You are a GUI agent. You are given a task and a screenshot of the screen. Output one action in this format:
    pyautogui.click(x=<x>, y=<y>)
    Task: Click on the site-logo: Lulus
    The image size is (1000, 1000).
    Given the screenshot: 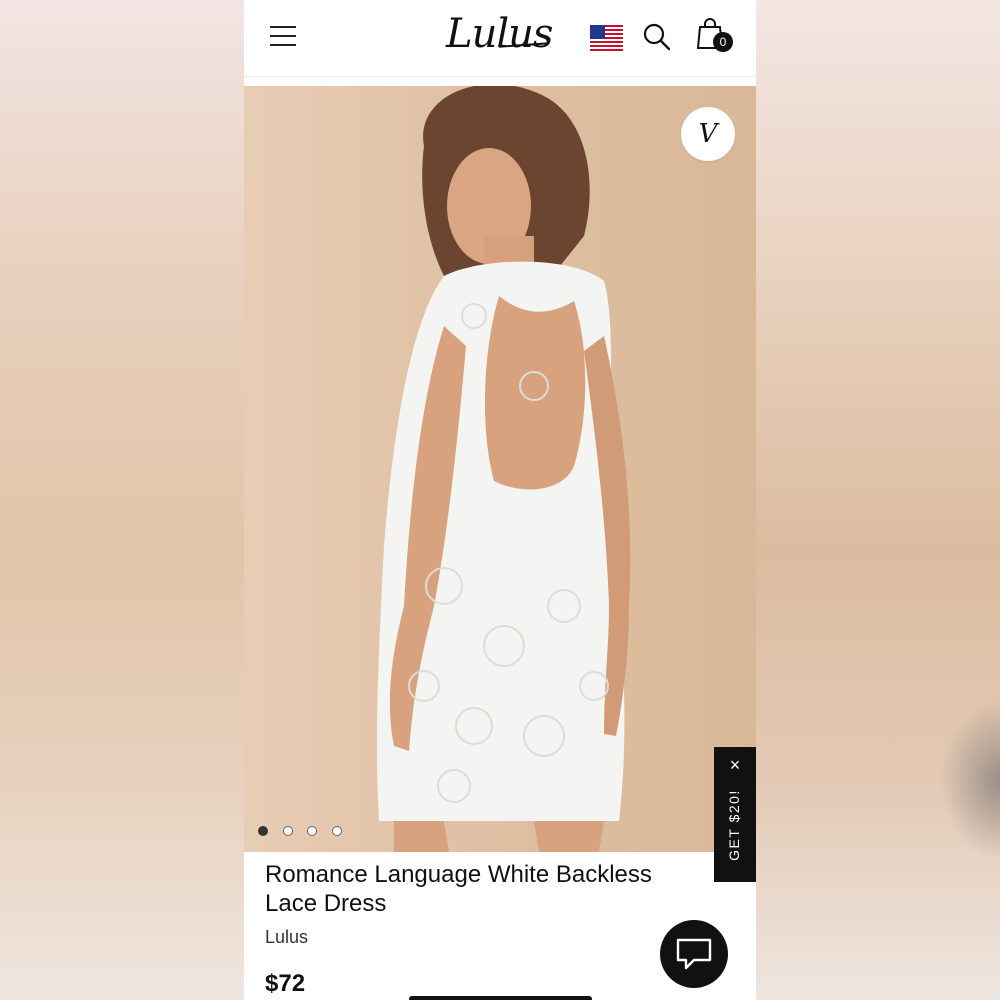 What is the action you would take?
    pyautogui.click(x=501, y=34)
    